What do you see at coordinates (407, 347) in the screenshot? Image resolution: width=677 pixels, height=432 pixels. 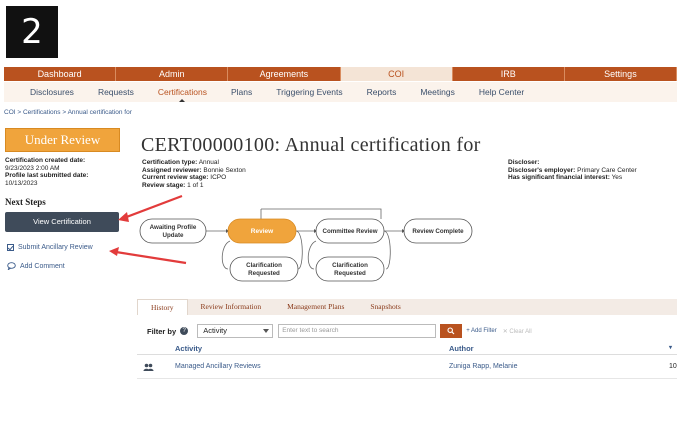 I see `history-table-header: Activity Author ▾` at bounding box center [407, 347].